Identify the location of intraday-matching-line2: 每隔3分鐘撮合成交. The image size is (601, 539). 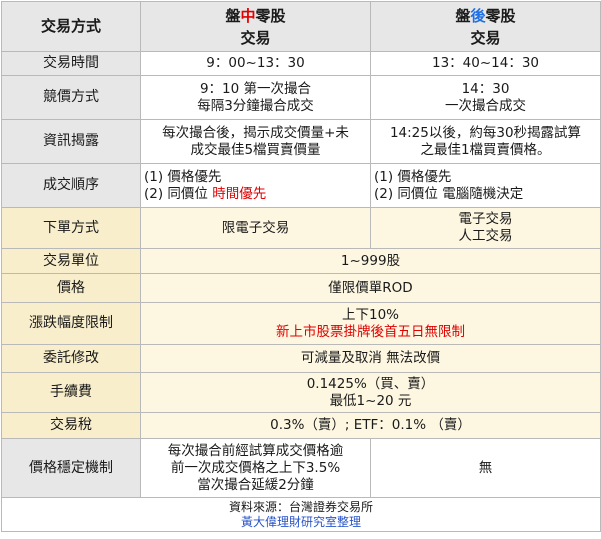
(255, 105).